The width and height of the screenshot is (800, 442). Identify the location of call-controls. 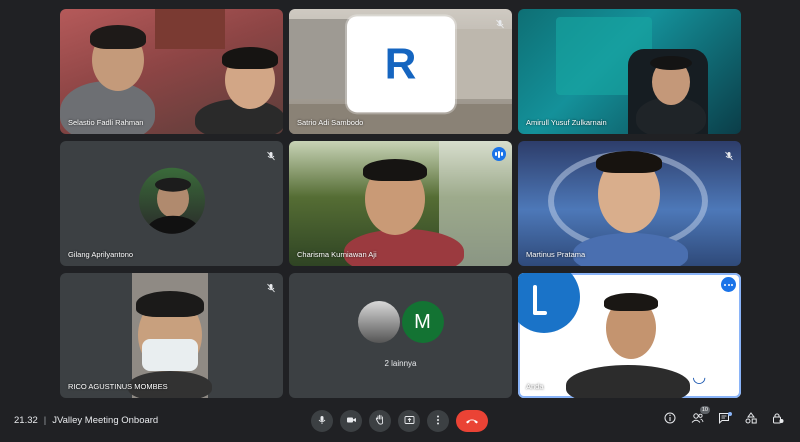
(399, 421).